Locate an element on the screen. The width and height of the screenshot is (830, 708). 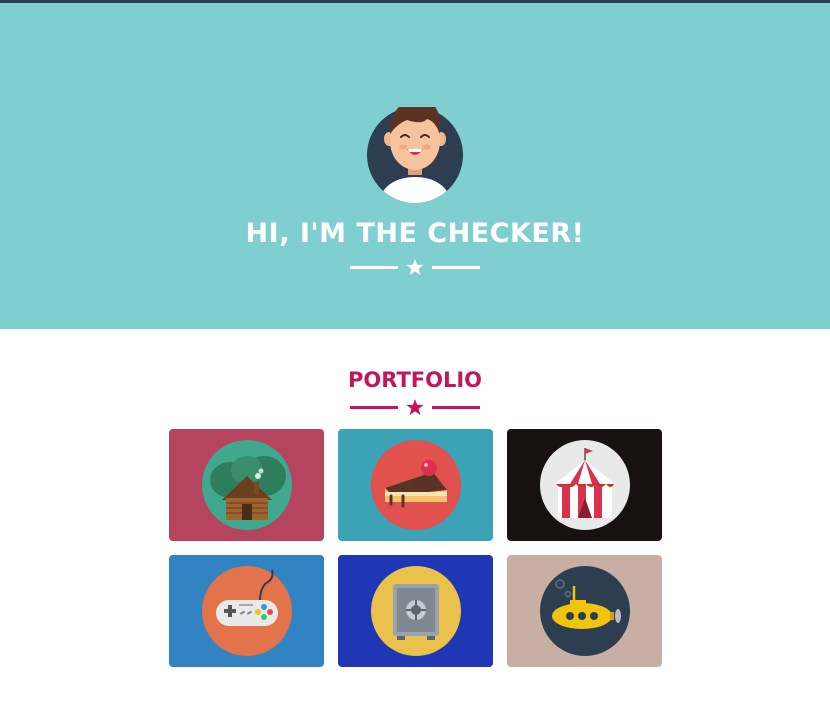
cabin-icon is located at coordinates (246, 485).